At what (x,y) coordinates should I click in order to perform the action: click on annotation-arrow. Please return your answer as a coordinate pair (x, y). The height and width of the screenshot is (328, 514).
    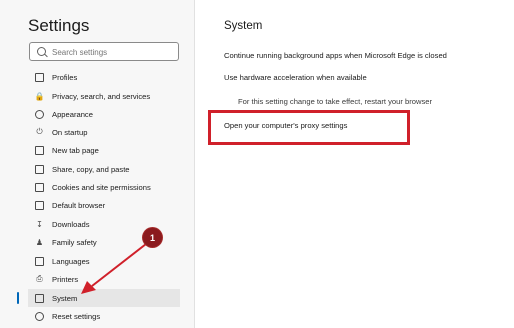
    Looking at the image, I should click on (114, 268).